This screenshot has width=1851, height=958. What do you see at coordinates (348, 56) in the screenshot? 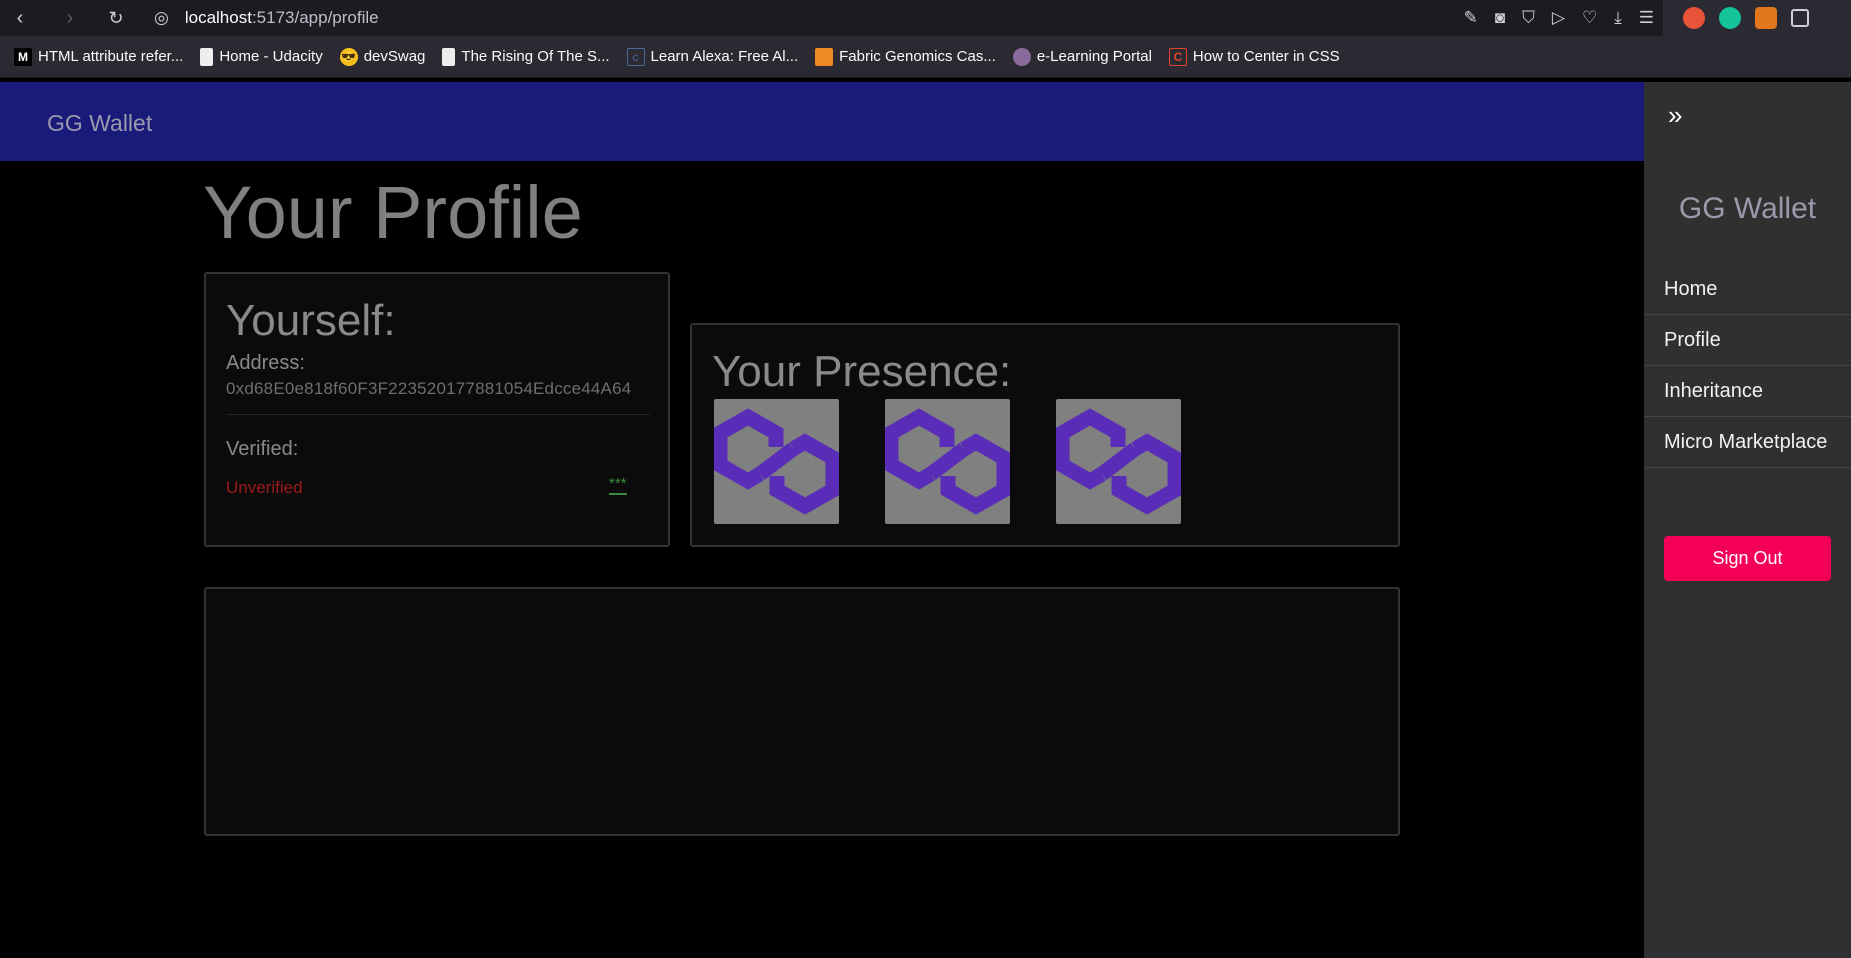
I see `sunglasses-emoji-icon: 😎` at bounding box center [348, 56].